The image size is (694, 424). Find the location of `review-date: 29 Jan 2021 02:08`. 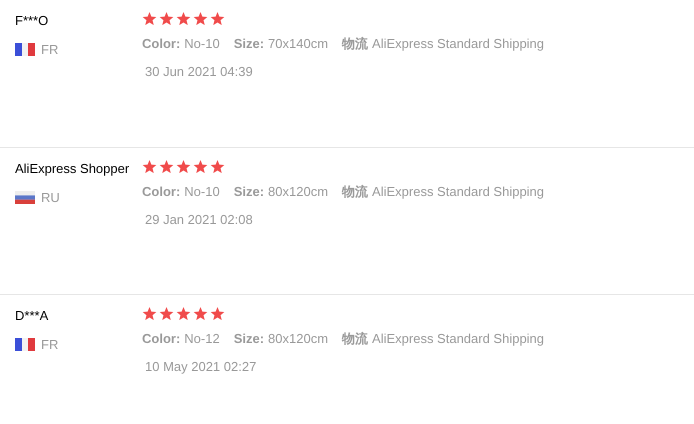

review-date: 29 Jan 2021 02:08 is located at coordinates (199, 219).